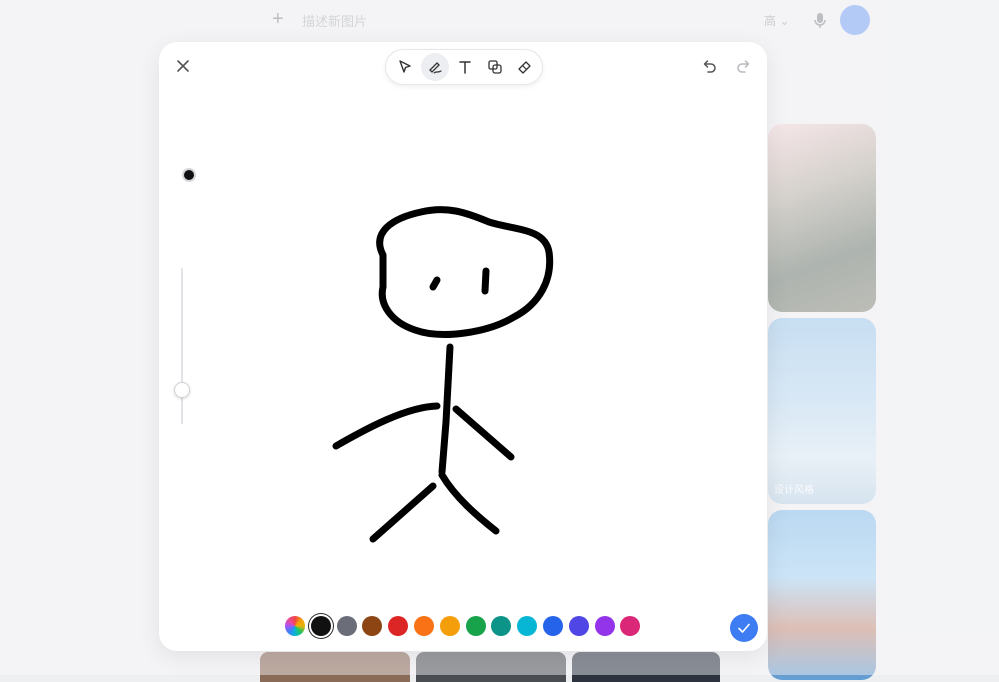 The width and height of the screenshot is (999, 682). What do you see at coordinates (604, 626) in the screenshot?
I see `color-swatch-purple` at bounding box center [604, 626].